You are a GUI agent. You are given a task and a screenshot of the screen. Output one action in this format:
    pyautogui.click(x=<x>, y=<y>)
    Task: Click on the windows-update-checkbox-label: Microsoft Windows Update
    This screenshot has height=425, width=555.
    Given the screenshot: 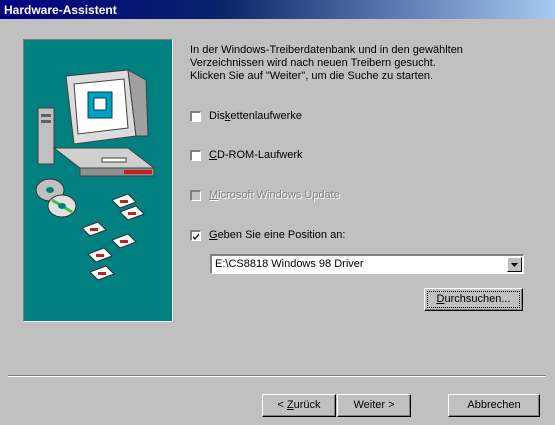 What is the action you would take?
    pyautogui.click(x=274, y=195)
    